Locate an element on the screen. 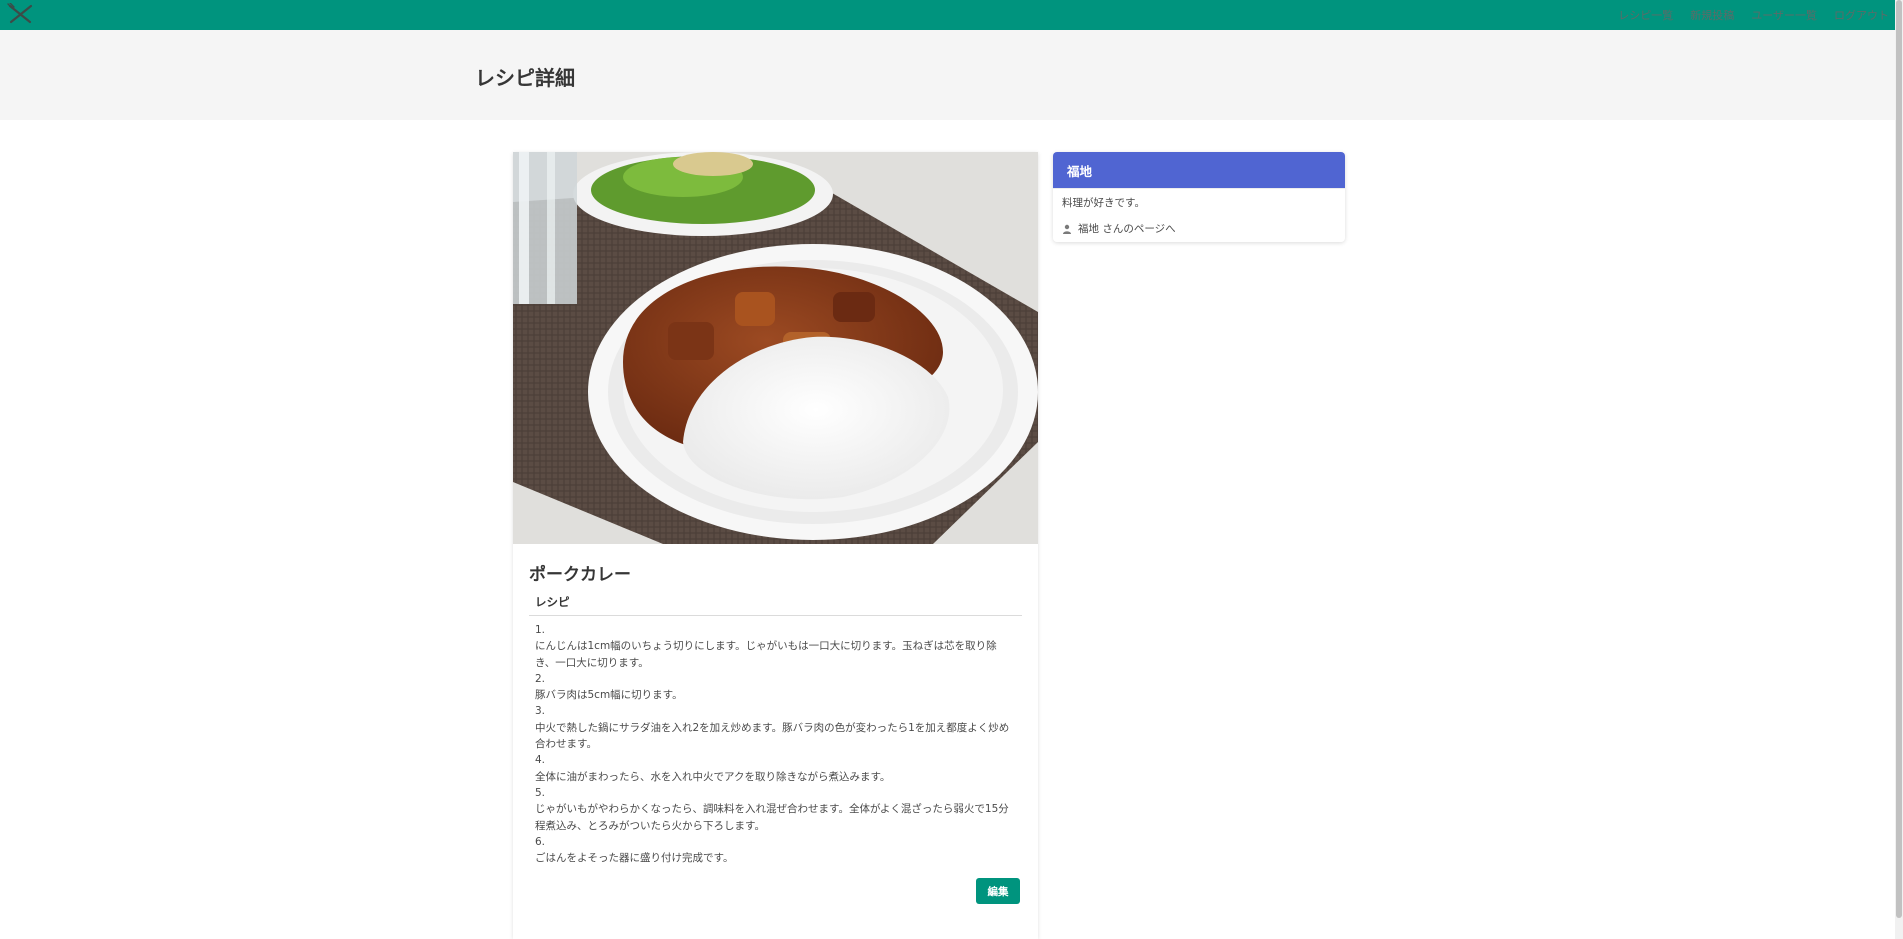 This screenshot has width=1903, height=939. scrollbar-thumb is located at coordinates (1899, 459).